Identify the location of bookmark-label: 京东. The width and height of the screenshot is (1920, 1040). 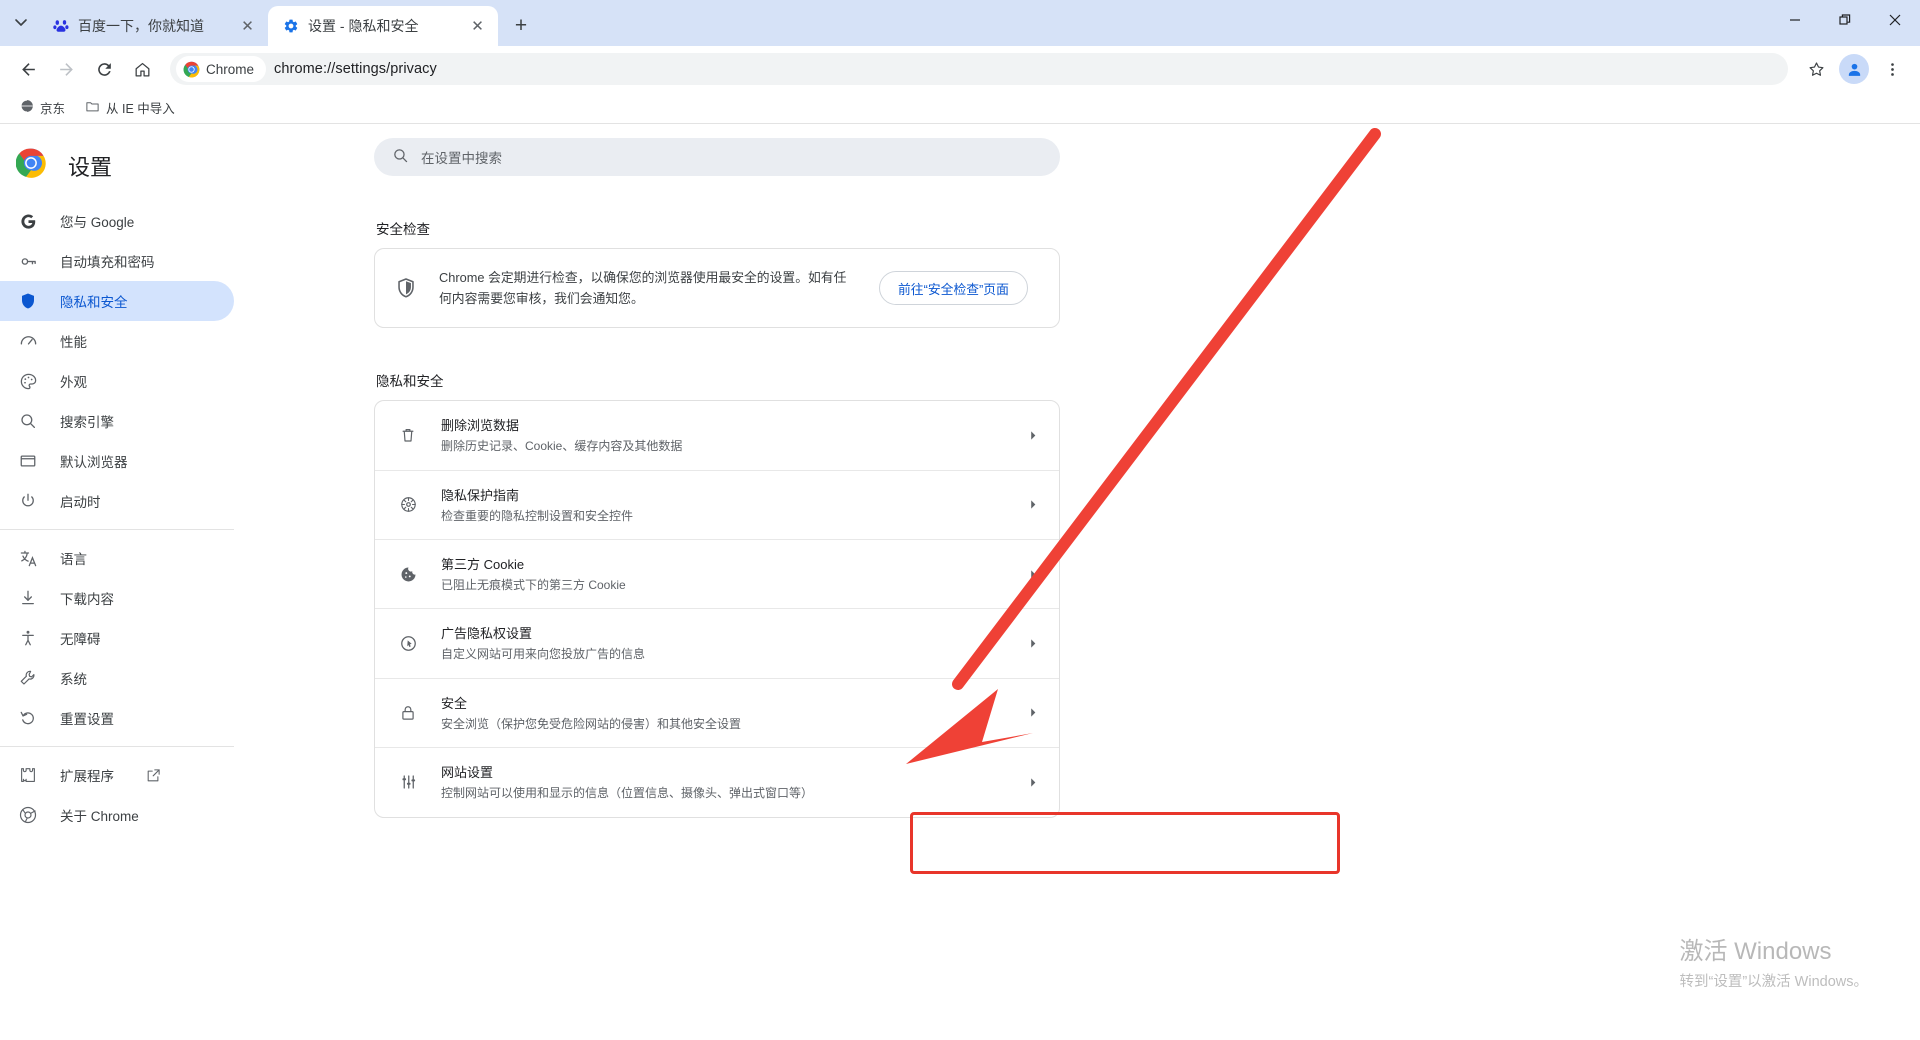
(53, 109).